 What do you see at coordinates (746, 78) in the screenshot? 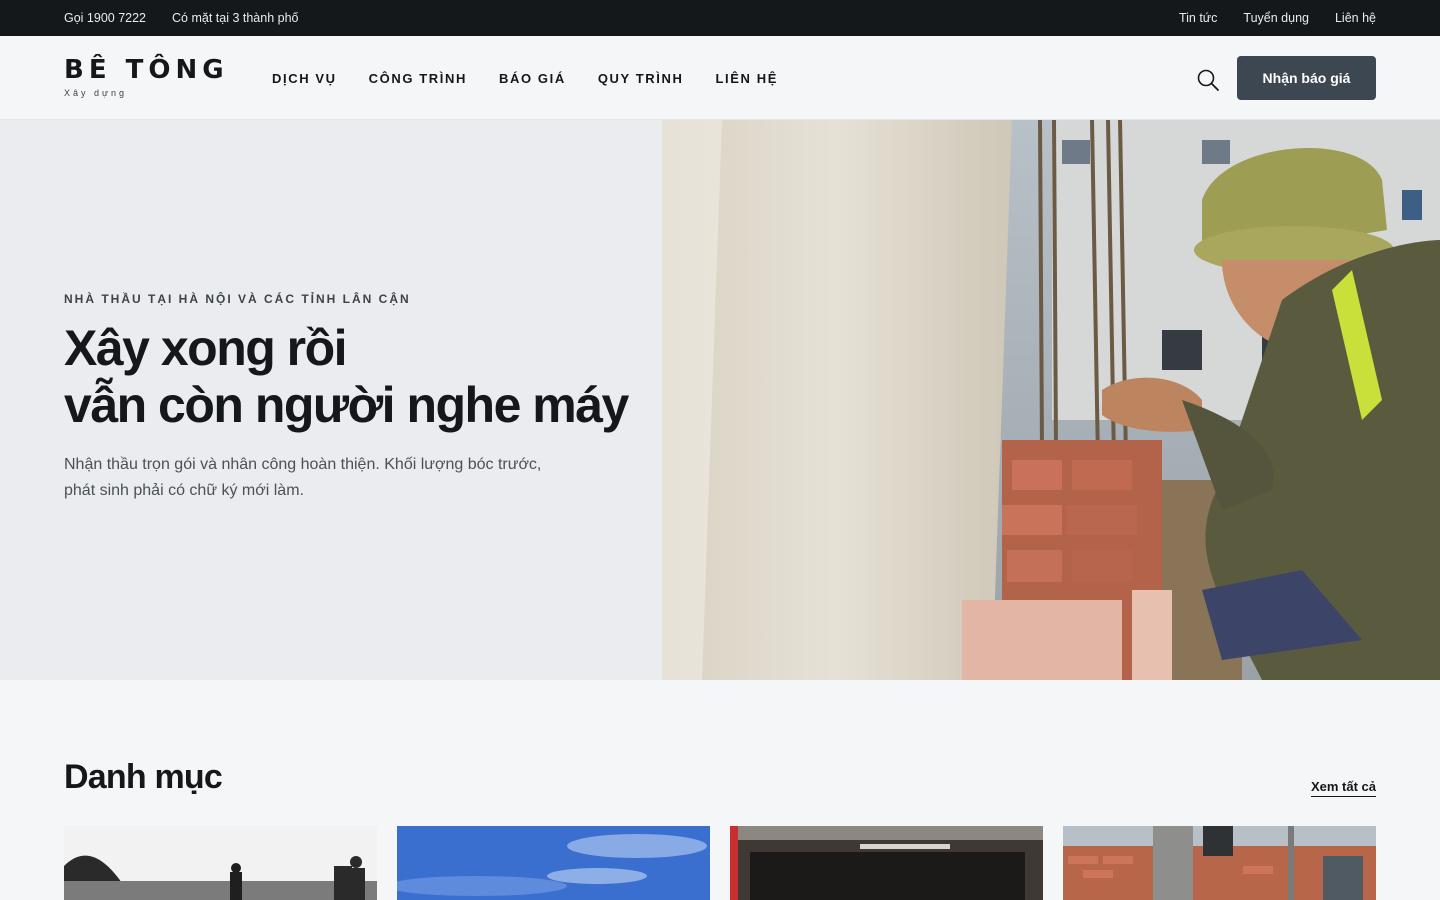
I see `nav-item-contact: LIÊN HỆ` at bounding box center [746, 78].